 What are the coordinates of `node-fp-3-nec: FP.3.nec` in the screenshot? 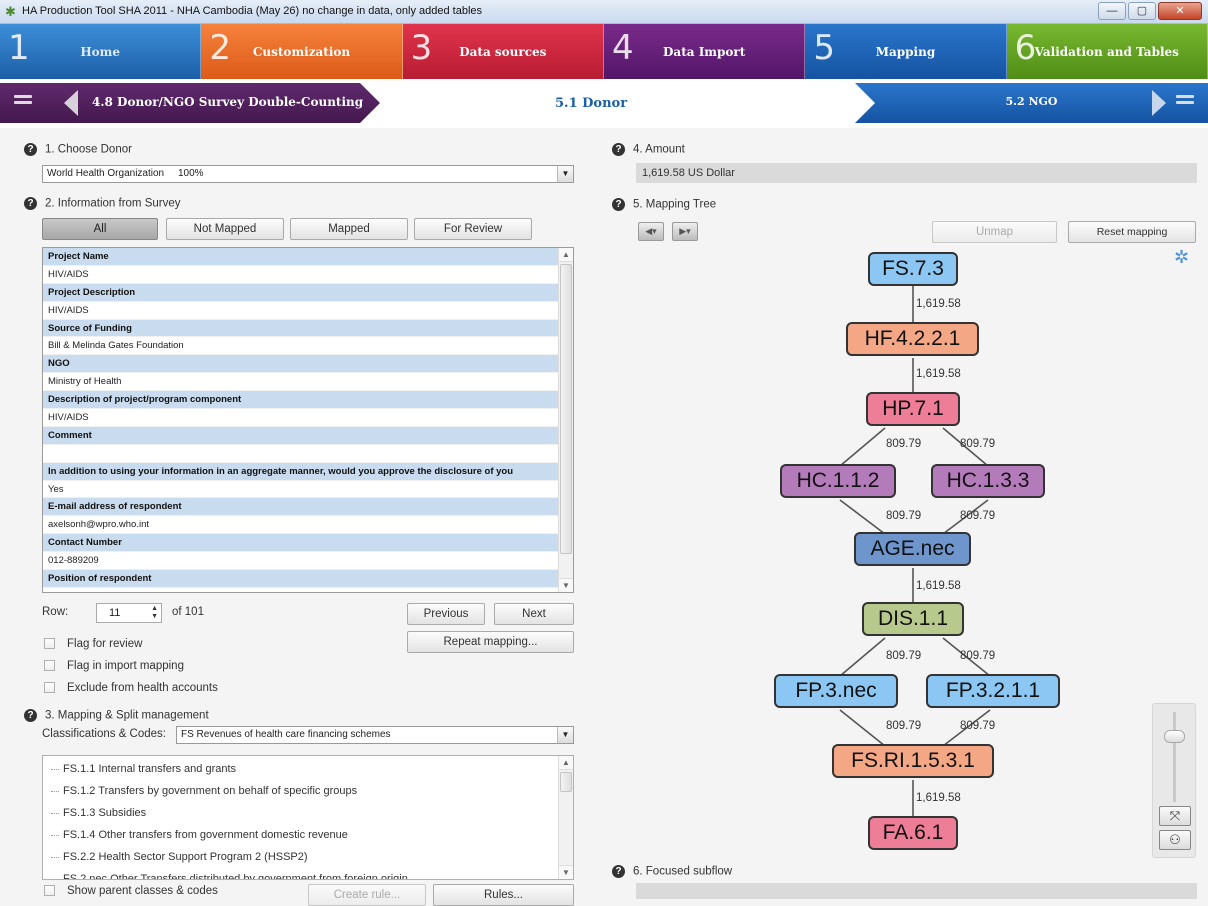 It's located at (836, 691).